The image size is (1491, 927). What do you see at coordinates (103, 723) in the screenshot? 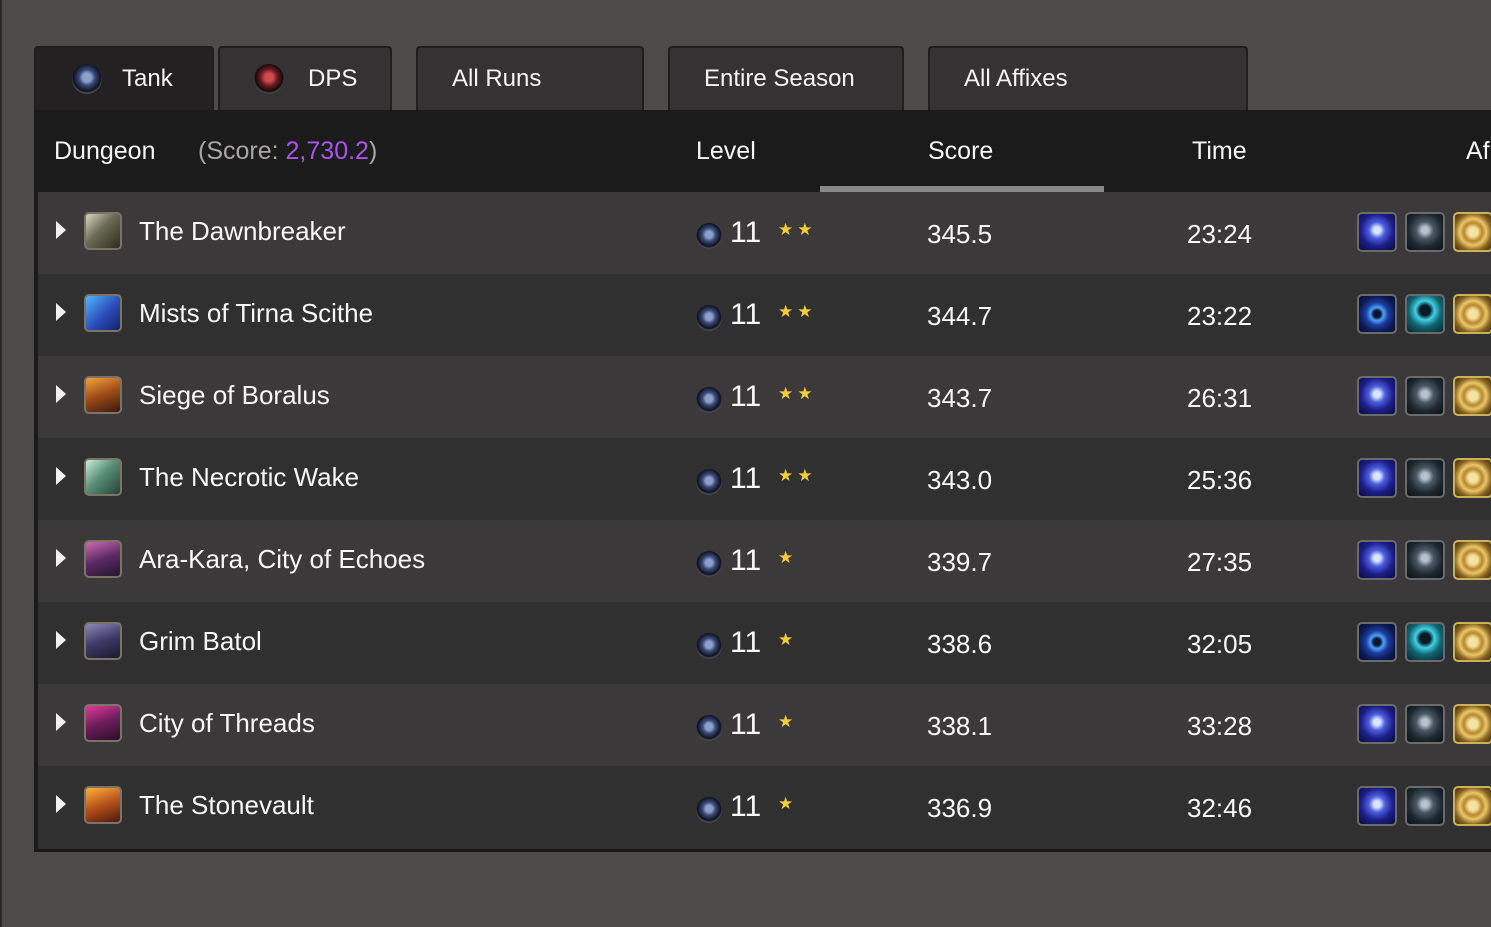
I see `city-of-threads-icon` at bounding box center [103, 723].